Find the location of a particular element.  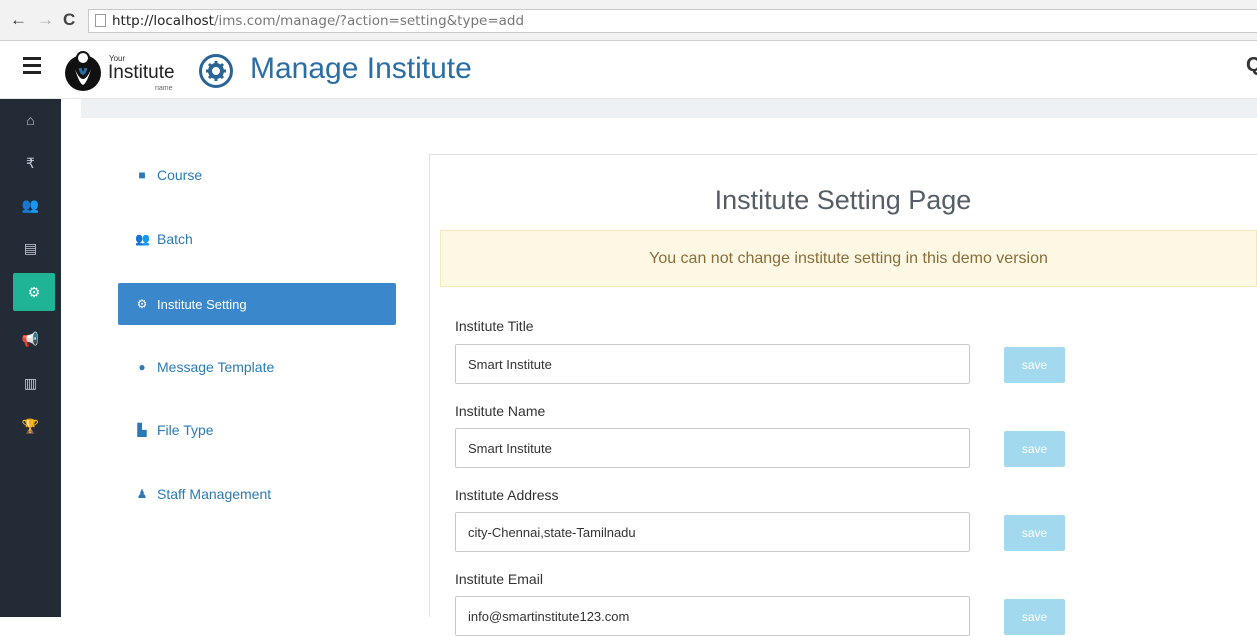

subnav-staff-management: ♟ Staff Management is located at coordinates (257, 494).